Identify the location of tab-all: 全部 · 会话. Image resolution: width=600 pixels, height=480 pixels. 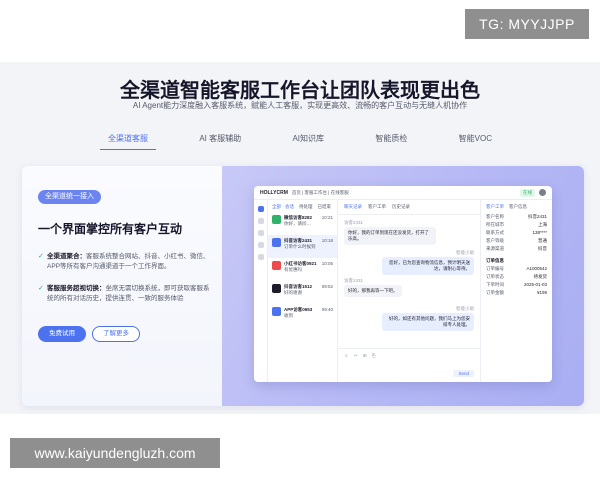
(283, 207).